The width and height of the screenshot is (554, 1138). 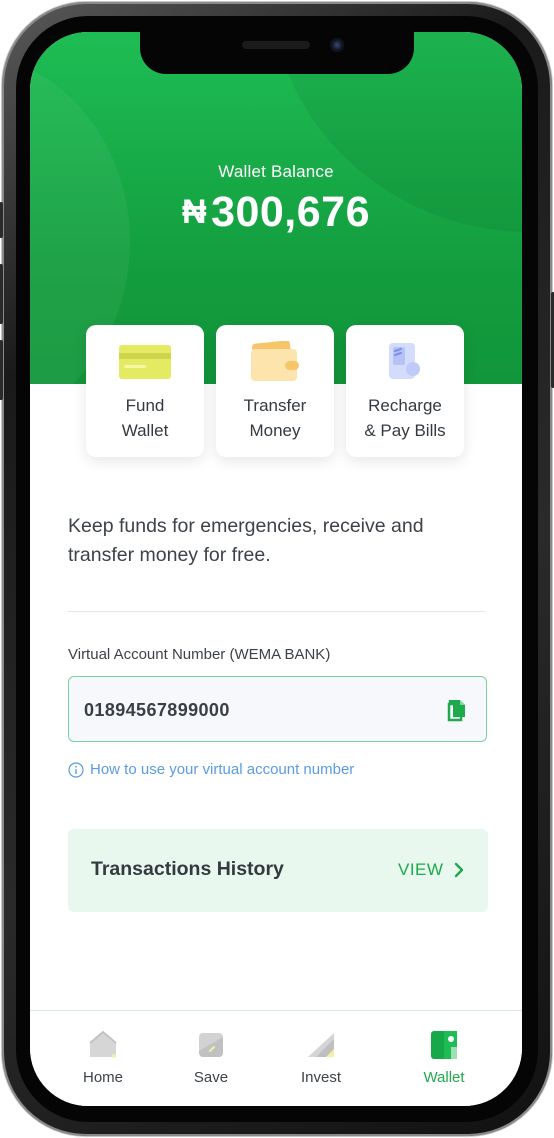 I want to click on receipt-icon, so click(x=404, y=361).